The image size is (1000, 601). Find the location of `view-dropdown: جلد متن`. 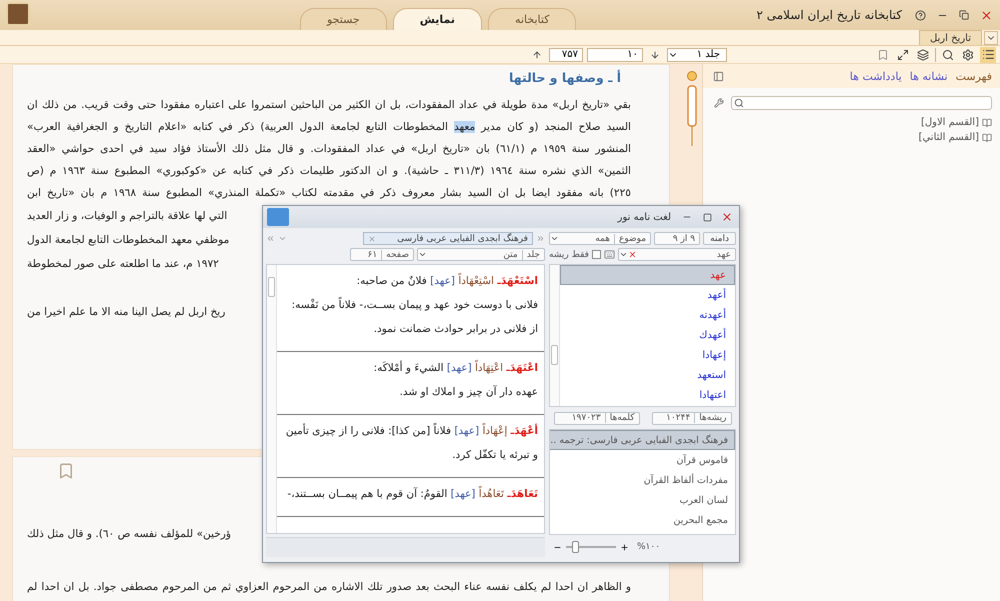

view-dropdown: جلد متن is located at coordinates (481, 254).